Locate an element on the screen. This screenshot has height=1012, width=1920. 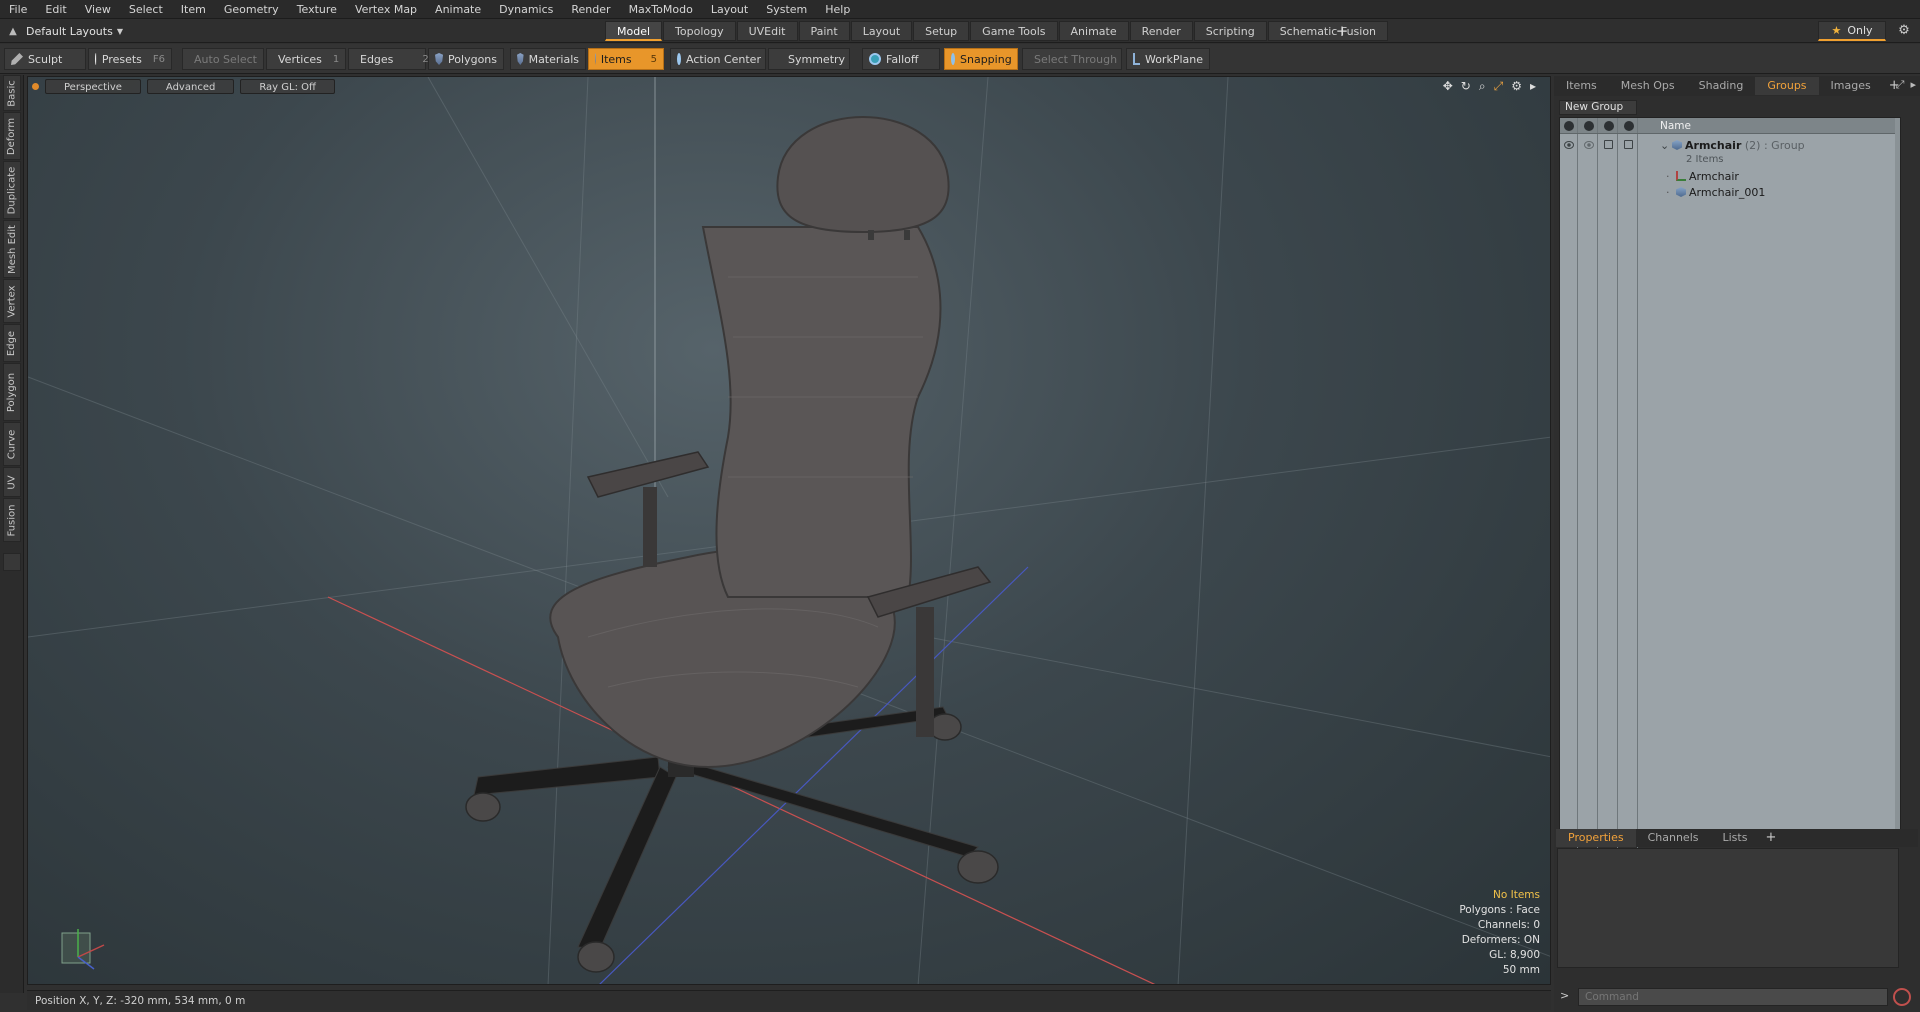
menu-dynamics: Dynamics is located at coordinates (526, 9).